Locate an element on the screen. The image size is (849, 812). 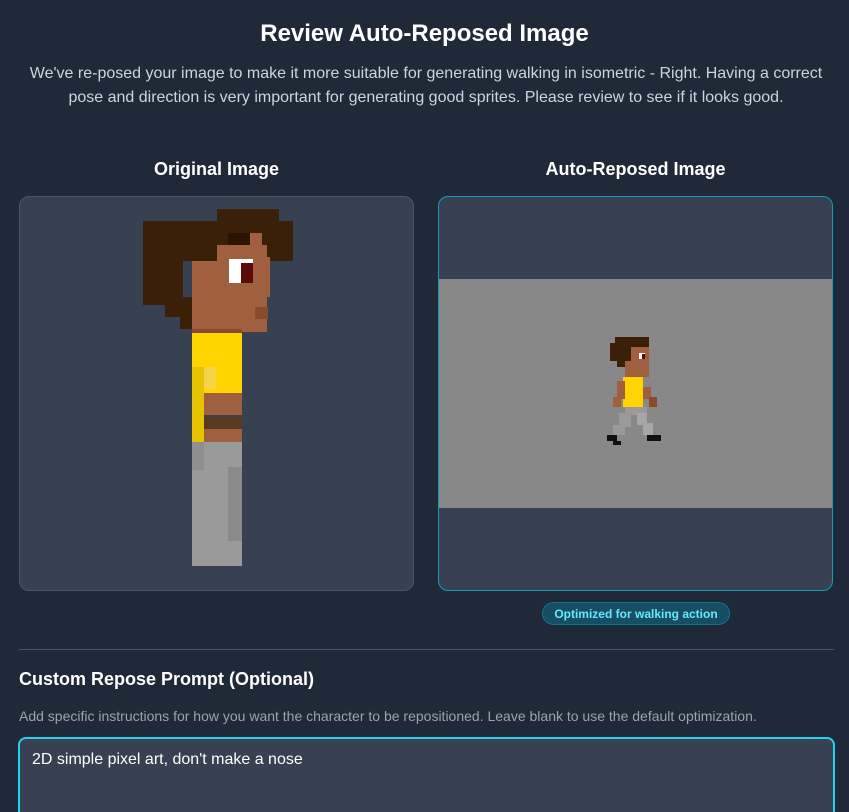
page-title: Review Auto-Reposed Image is located at coordinates (424, 33).